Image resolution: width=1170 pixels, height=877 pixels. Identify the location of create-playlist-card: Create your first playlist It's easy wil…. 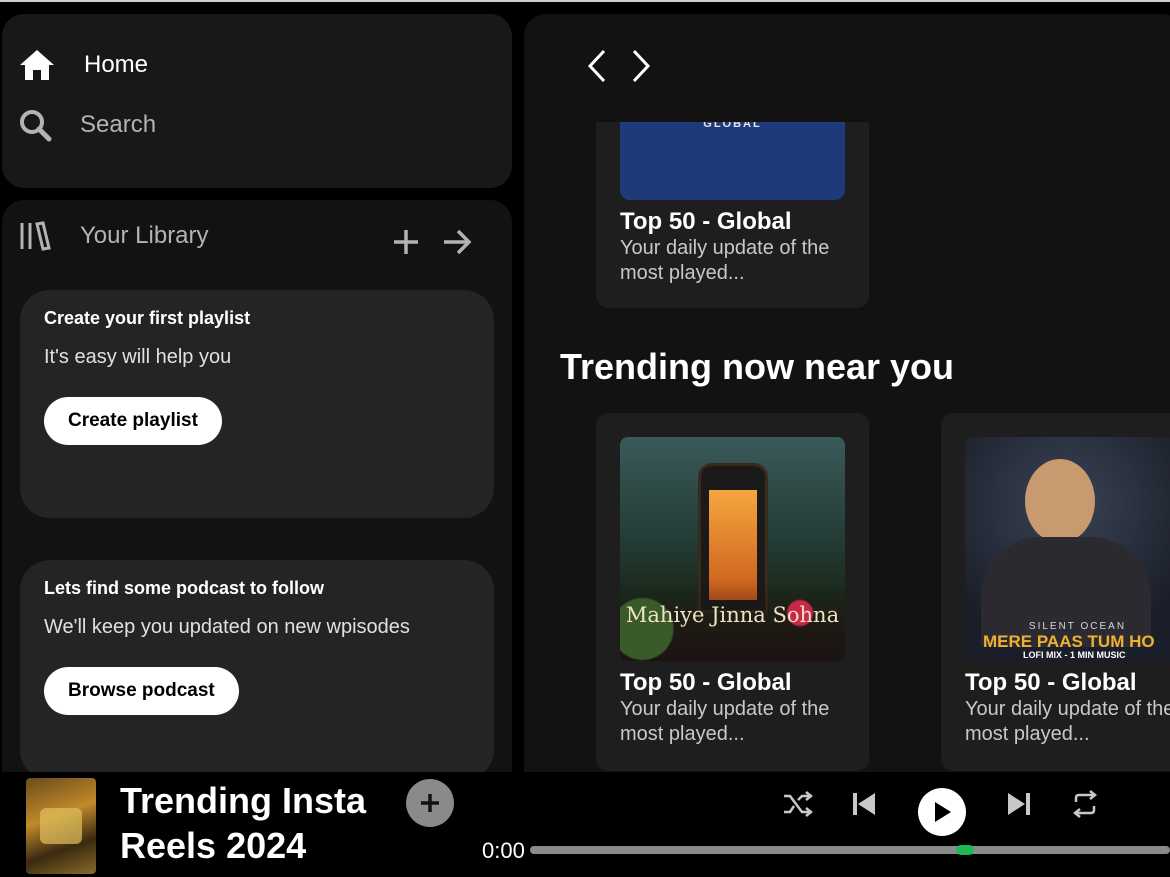
(257, 404).